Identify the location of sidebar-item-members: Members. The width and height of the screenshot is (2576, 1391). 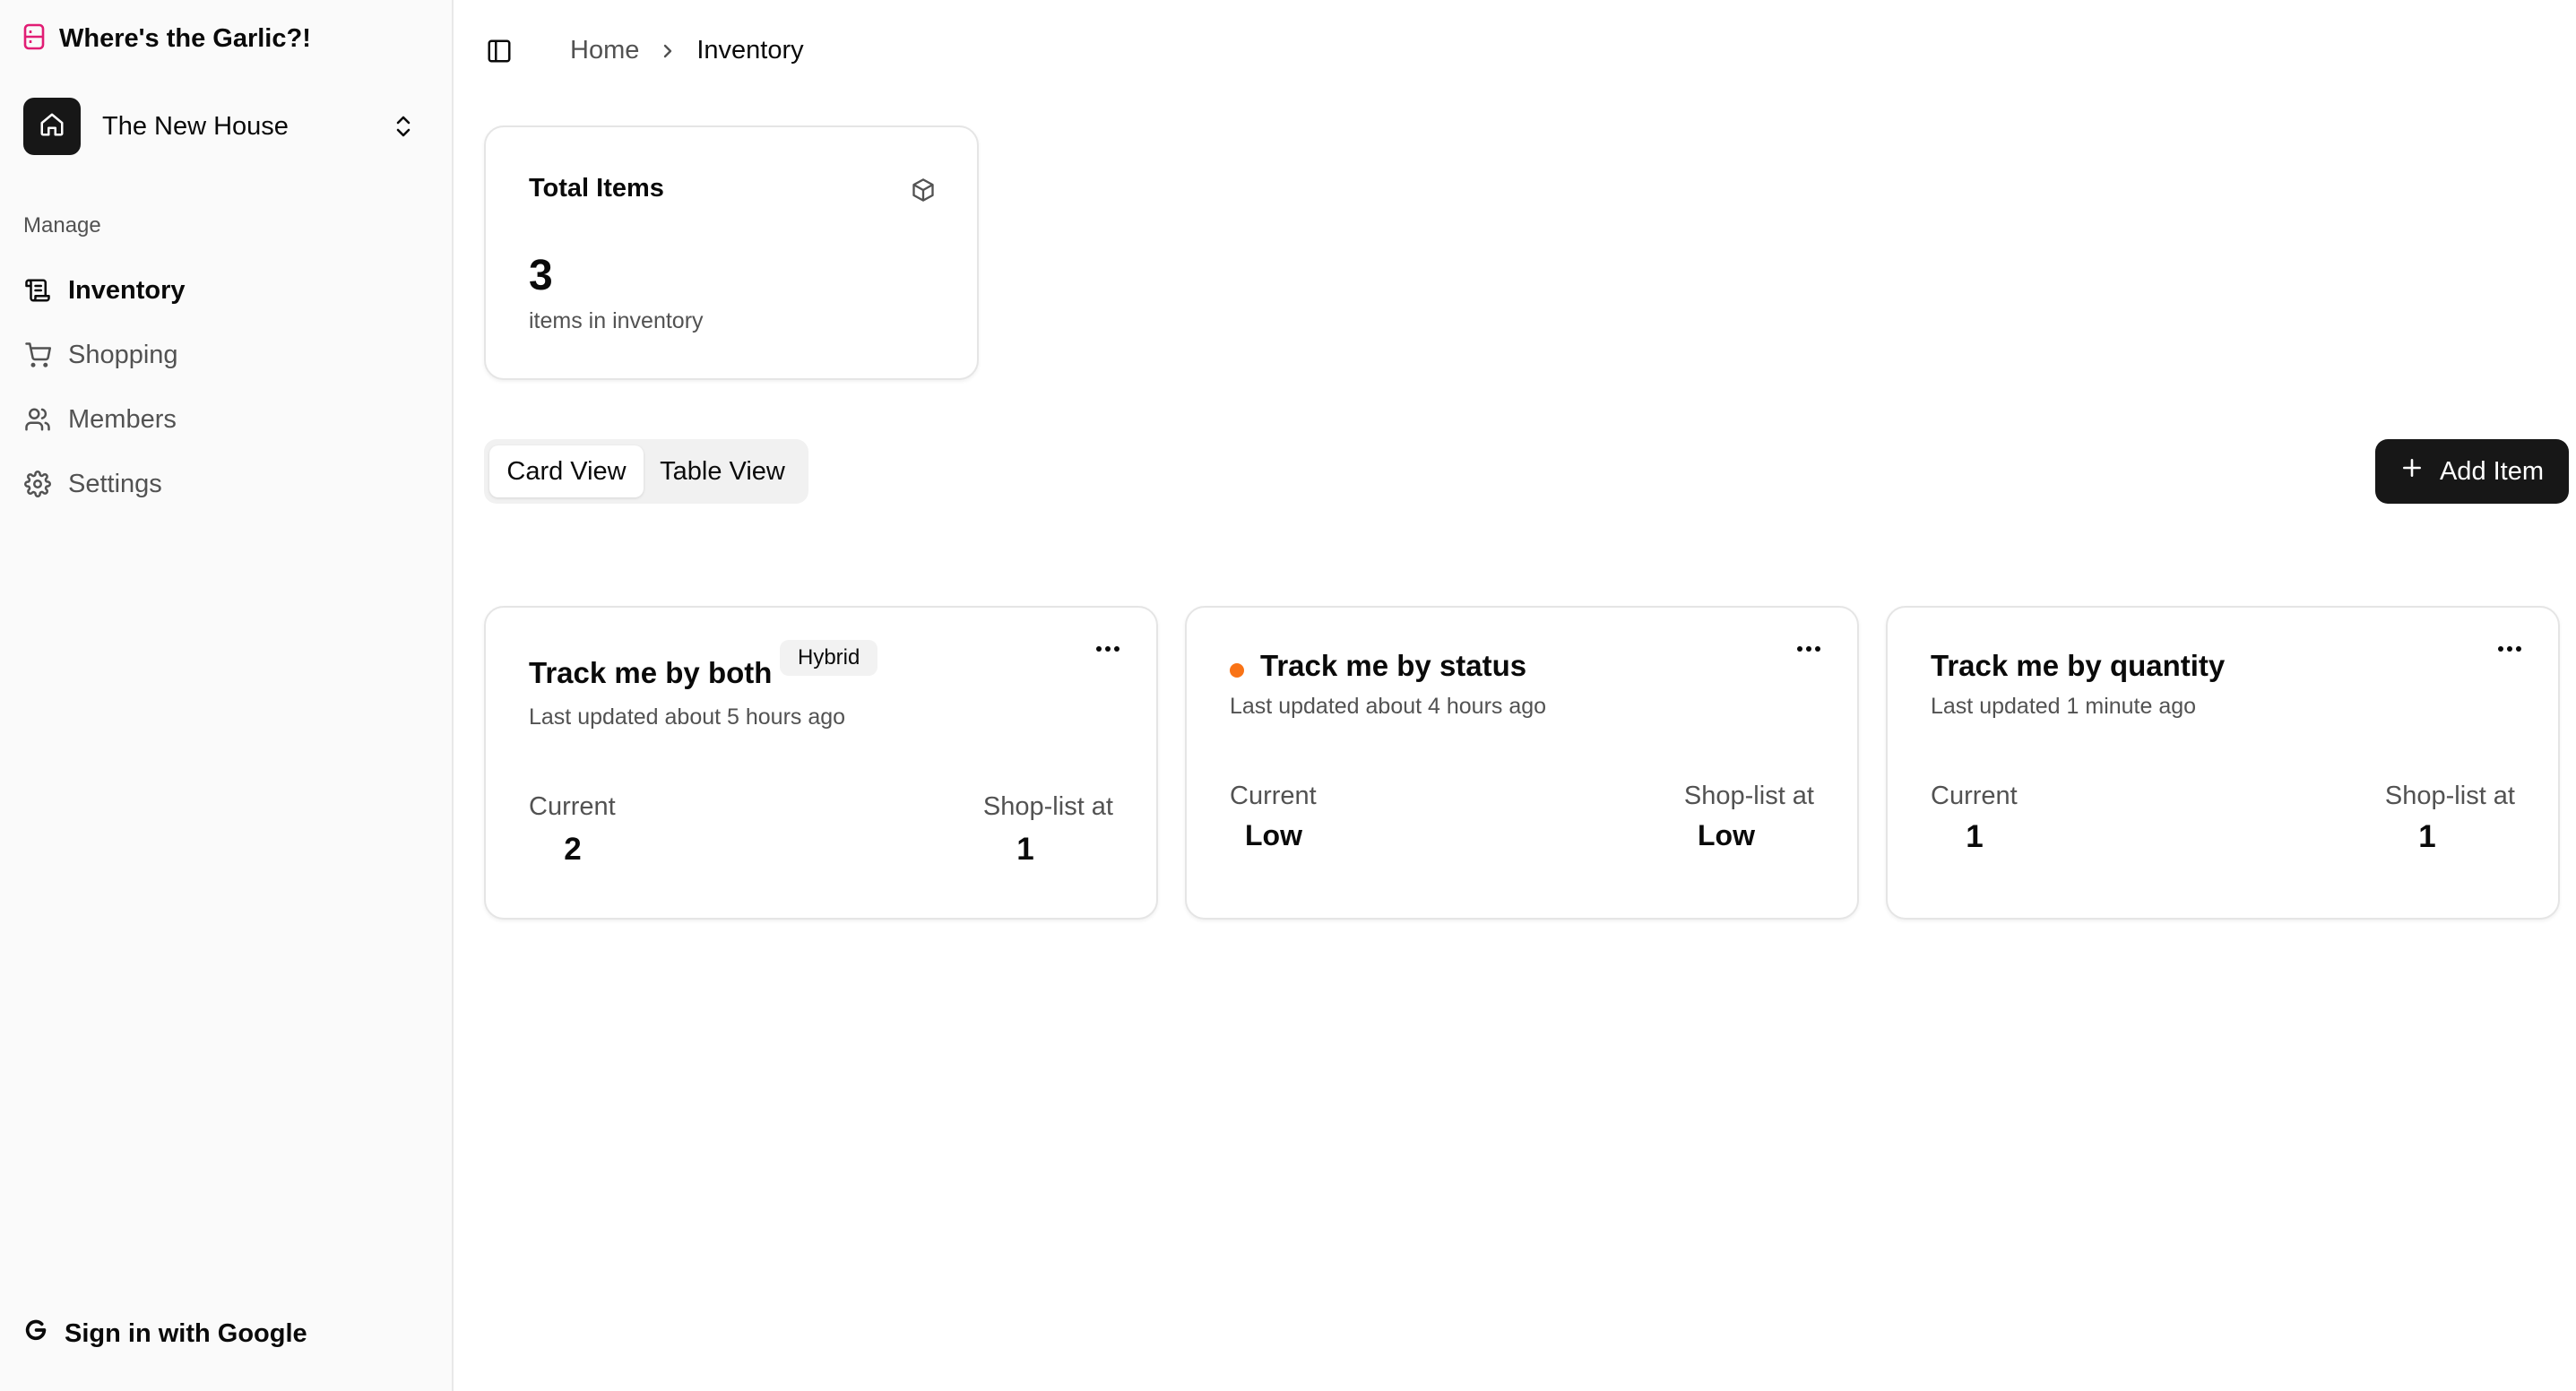
(226, 420).